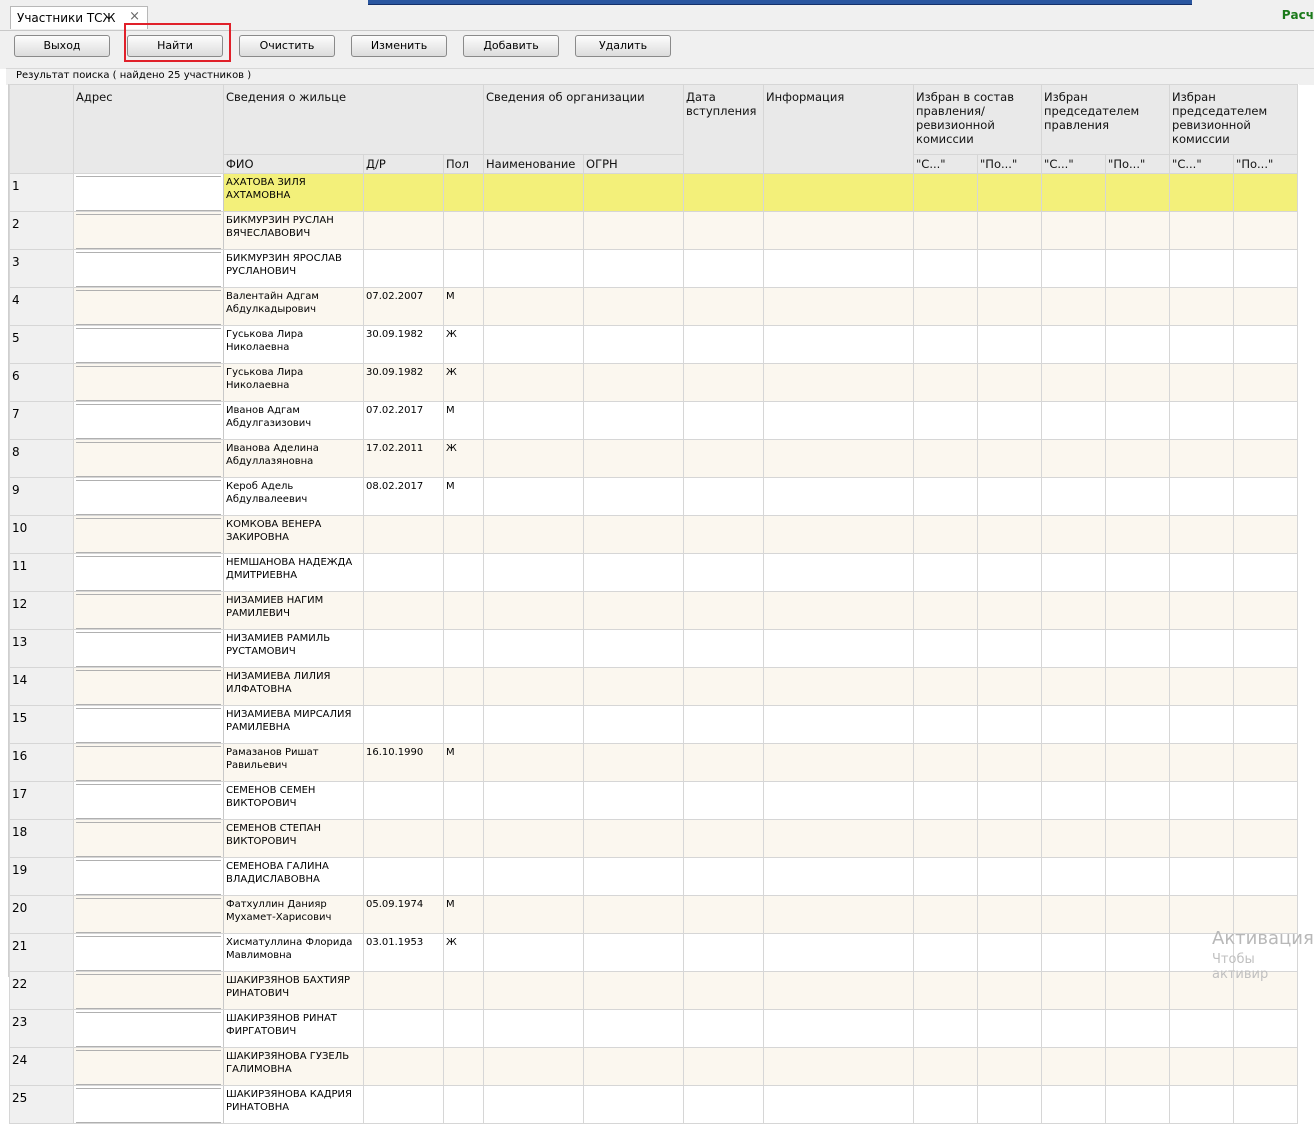 Image resolution: width=1314 pixels, height=1124 pixels. What do you see at coordinates (463, 952) in the screenshot?
I see `cell-sex: Ж` at bounding box center [463, 952].